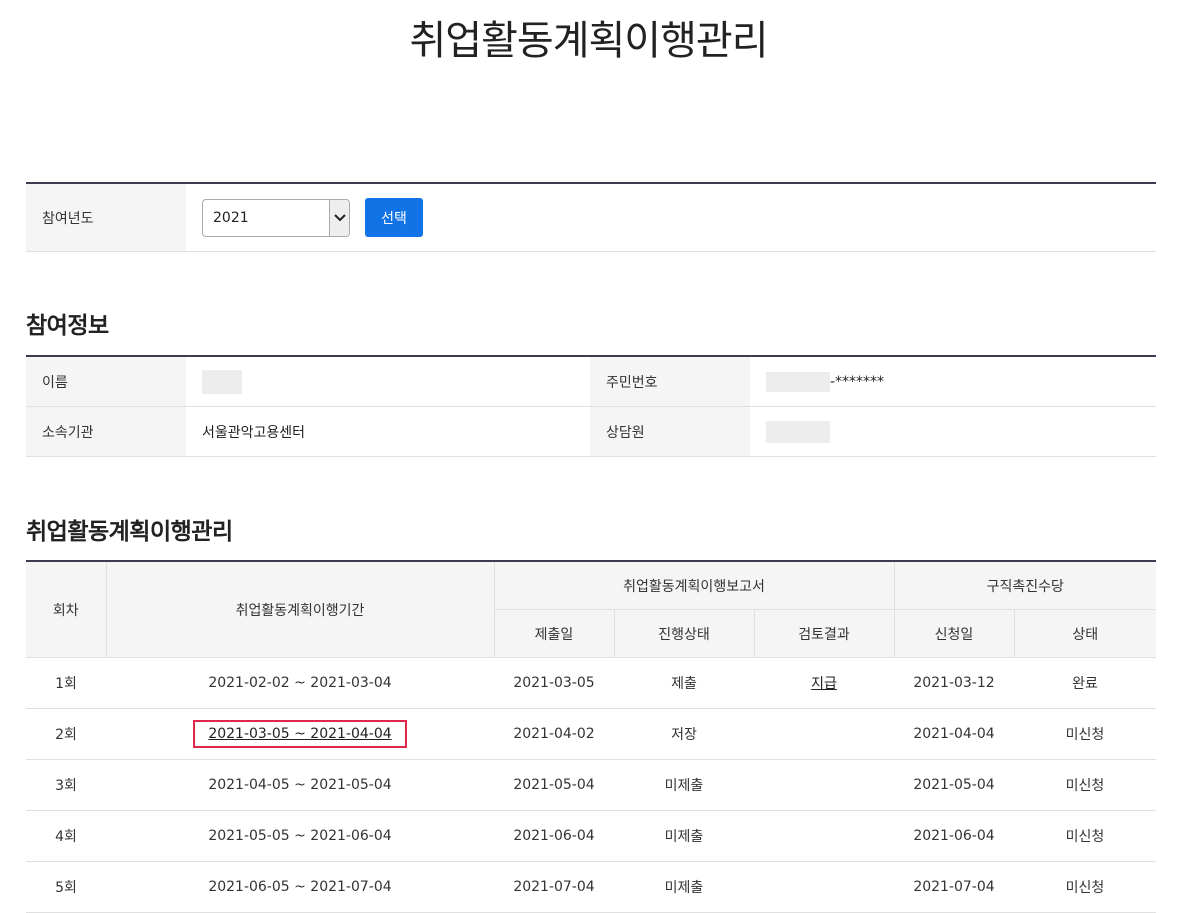 The image size is (1177, 913). I want to click on period-cell: 2021-06-05 ~ 2021-07-04, so click(300, 887).